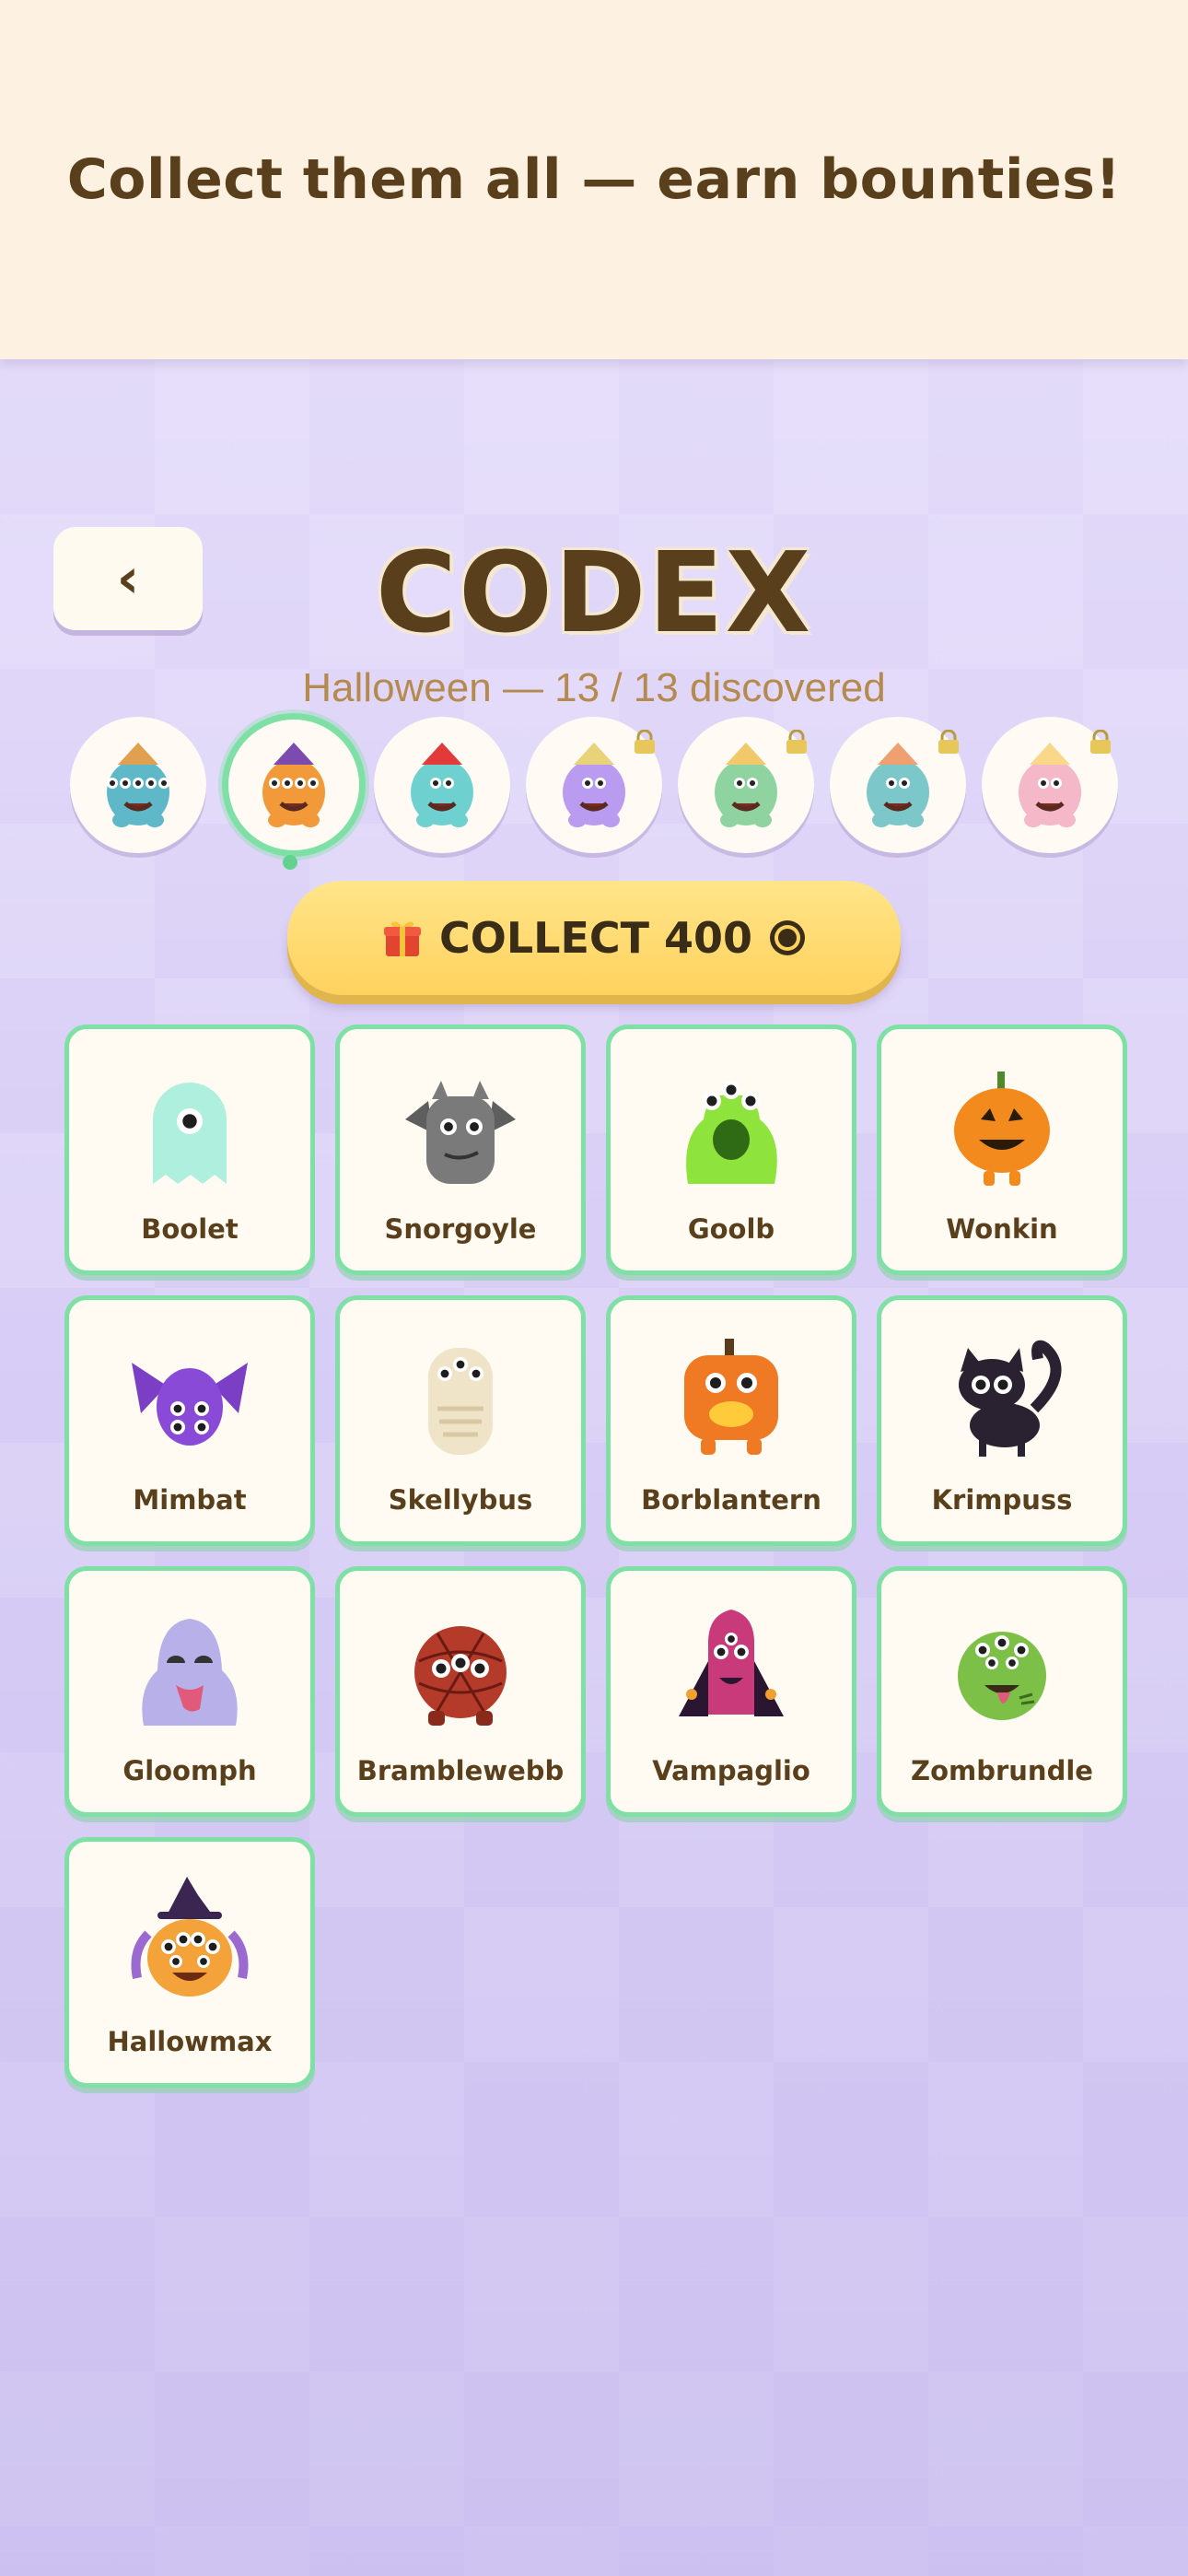 The height and width of the screenshot is (2576, 1188). Describe the element at coordinates (190, 1229) in the screenshot. I see `monster-name: Boolet` at that location.